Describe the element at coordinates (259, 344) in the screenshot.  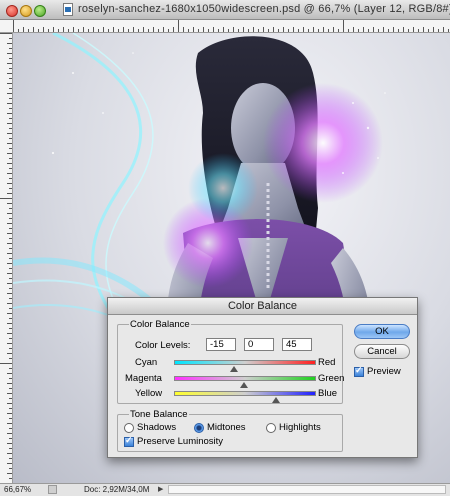
I see `magenta-green-level-input: 0` at that location.